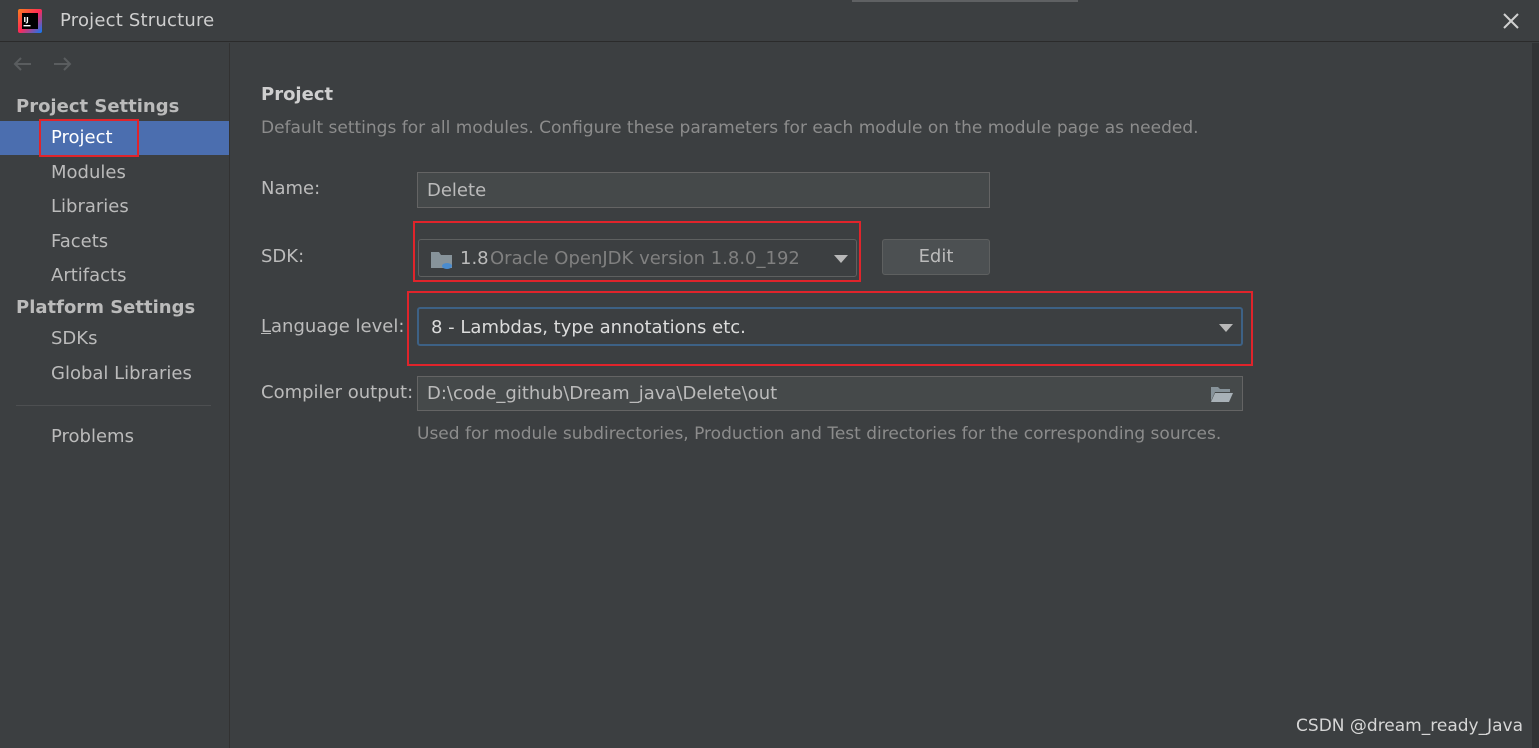 Image resolution: width=1539 pixels, height=748 pixels. What do you see at coordinates (23, 64) in the screenshot?
I see `arrow-left-icon` at bounding box center [23, 64].